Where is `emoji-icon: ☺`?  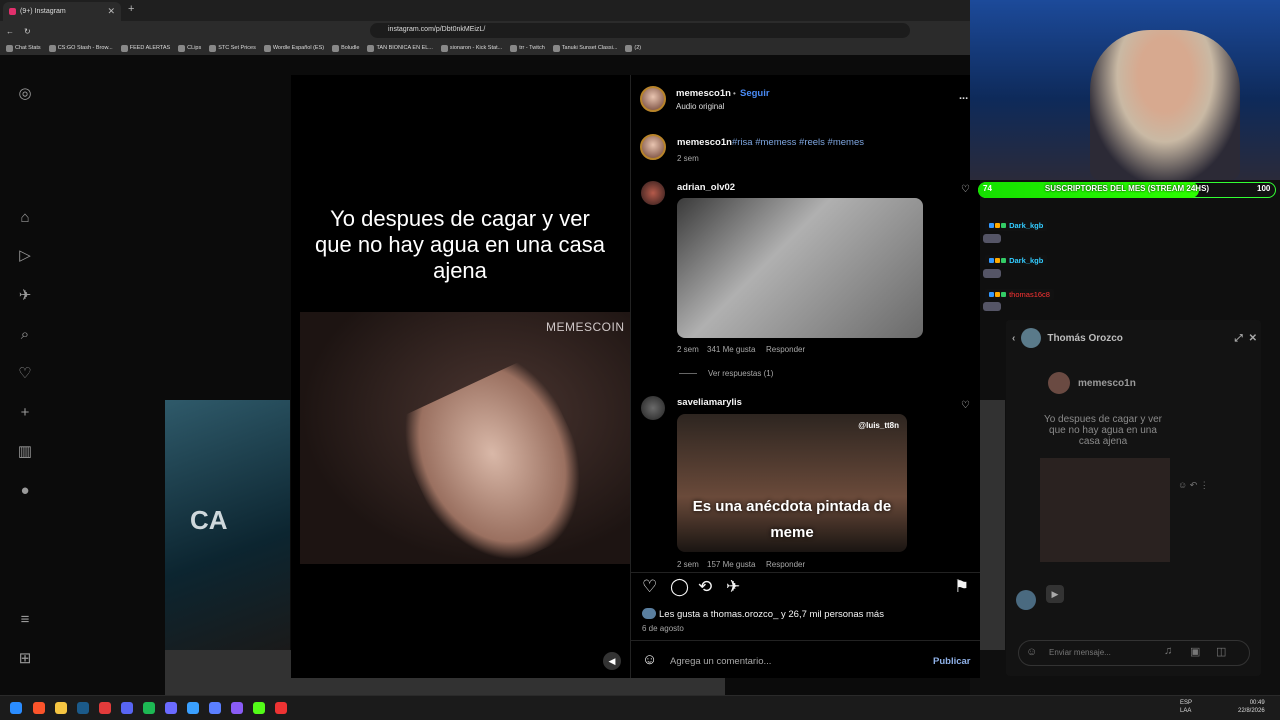
emoji-icon: ☺ is located at coordinates (649, 659).